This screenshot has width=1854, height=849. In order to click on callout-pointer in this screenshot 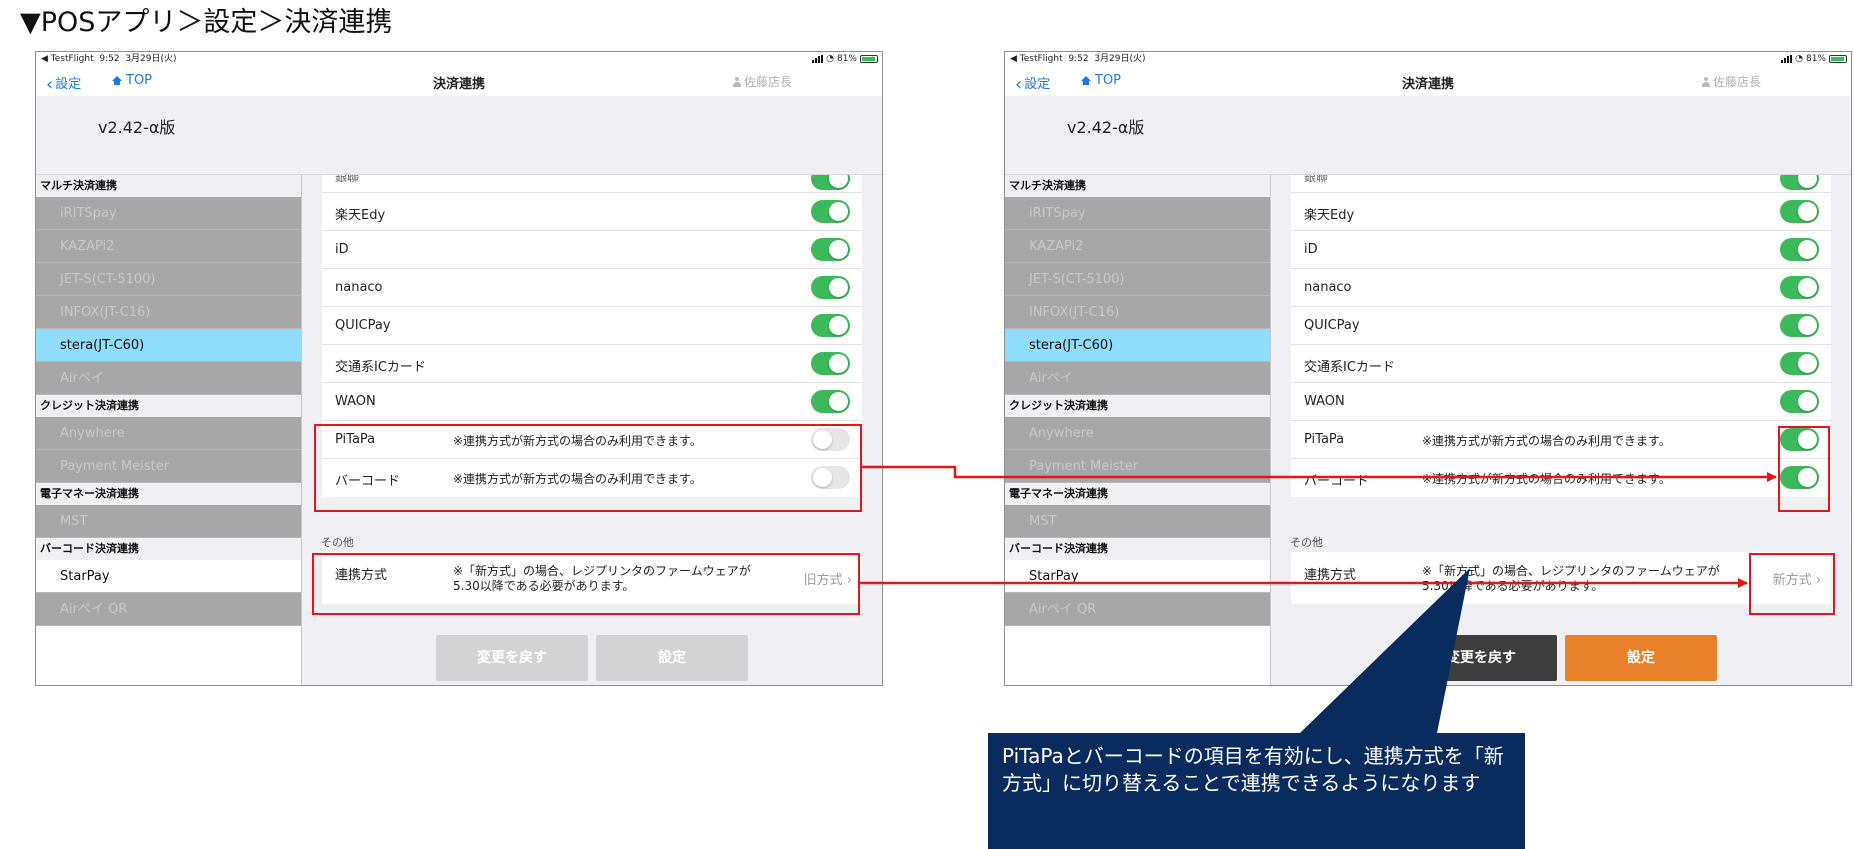, I will do `click(1385, 650)`.